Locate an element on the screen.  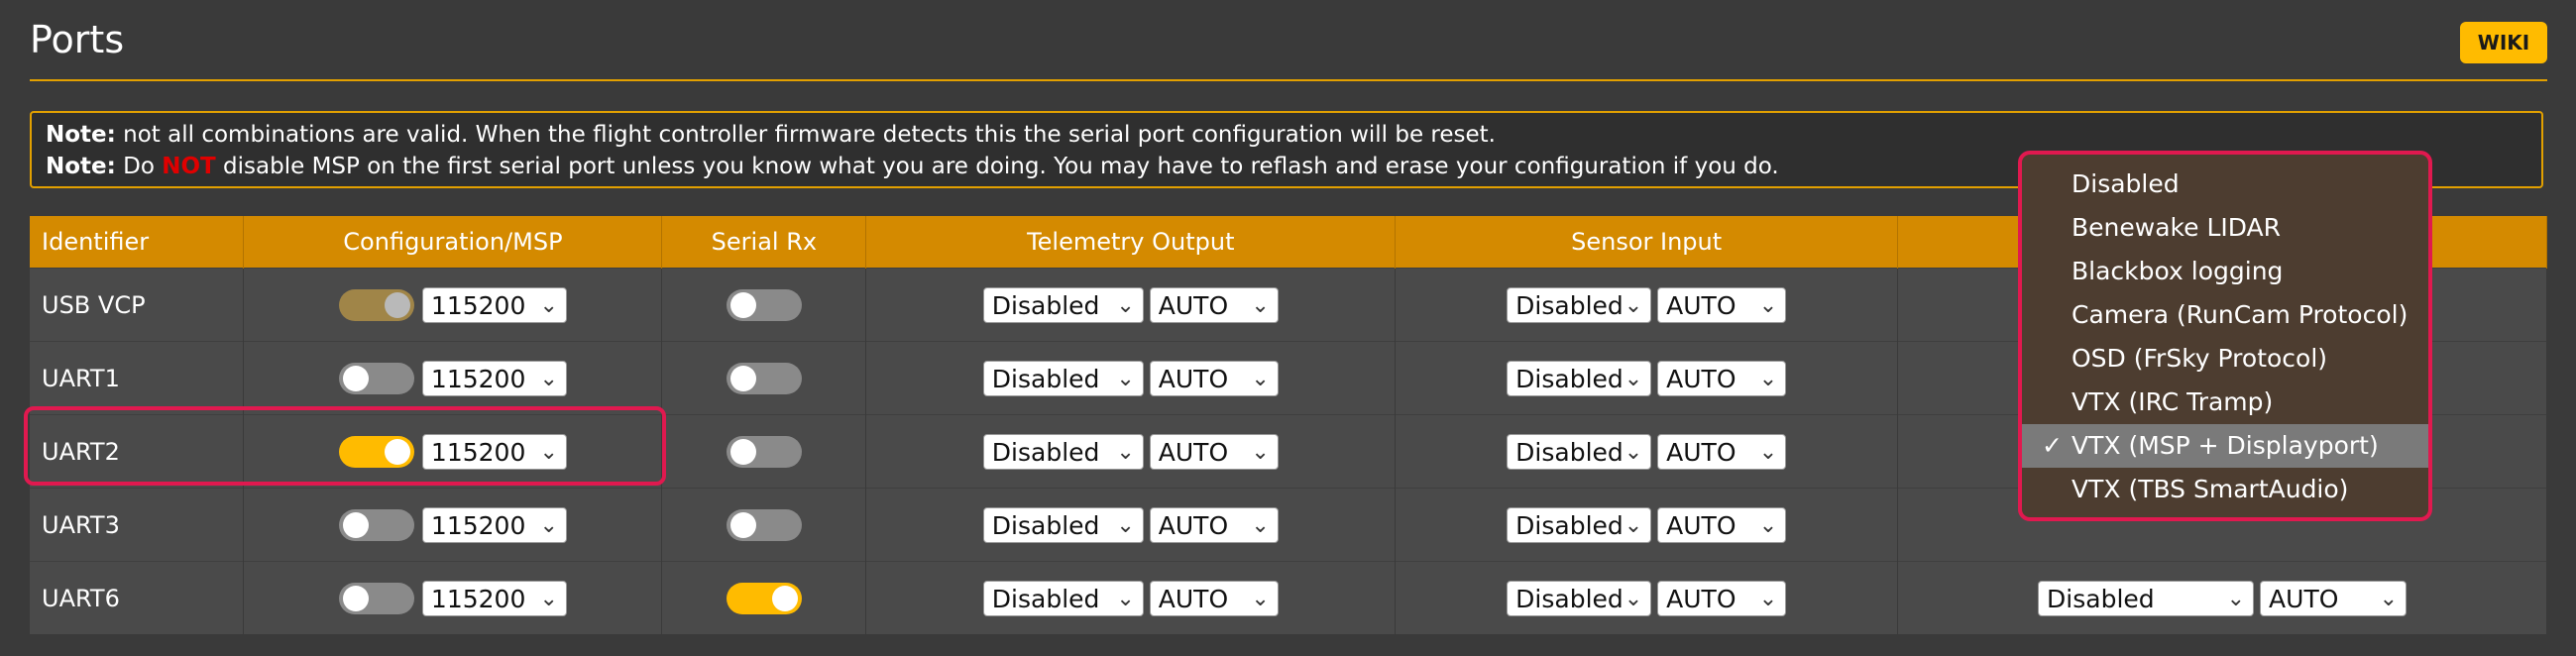
dropdown-option: Disabled is located at coordinates (2225, 184).